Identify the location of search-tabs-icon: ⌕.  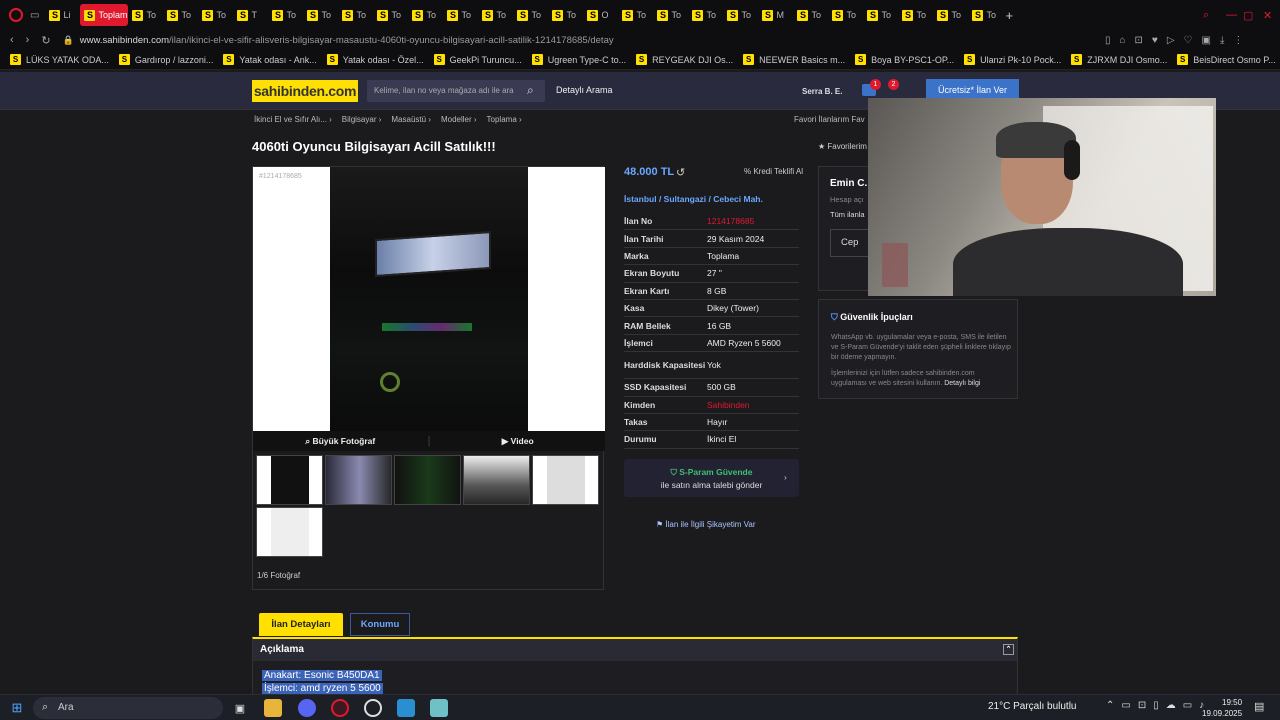
(1206, 15).